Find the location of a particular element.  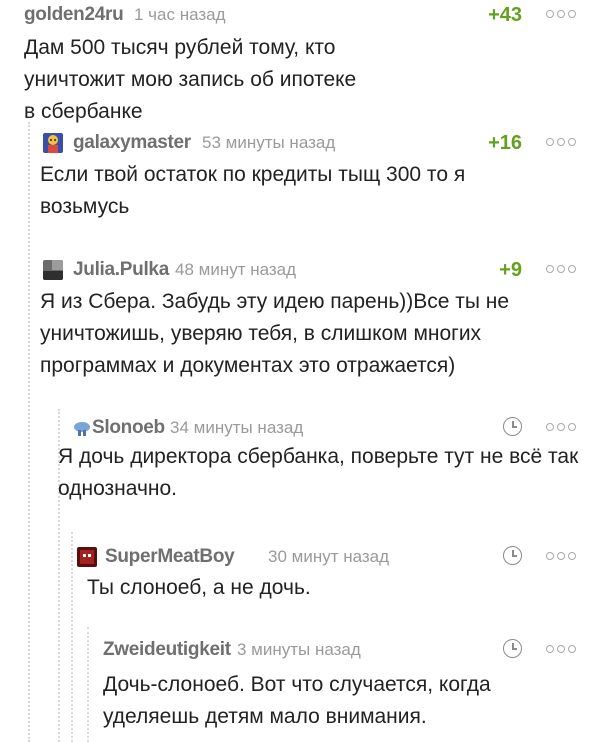

small-creature-avatar-icon is located at coordinates (82, 428).